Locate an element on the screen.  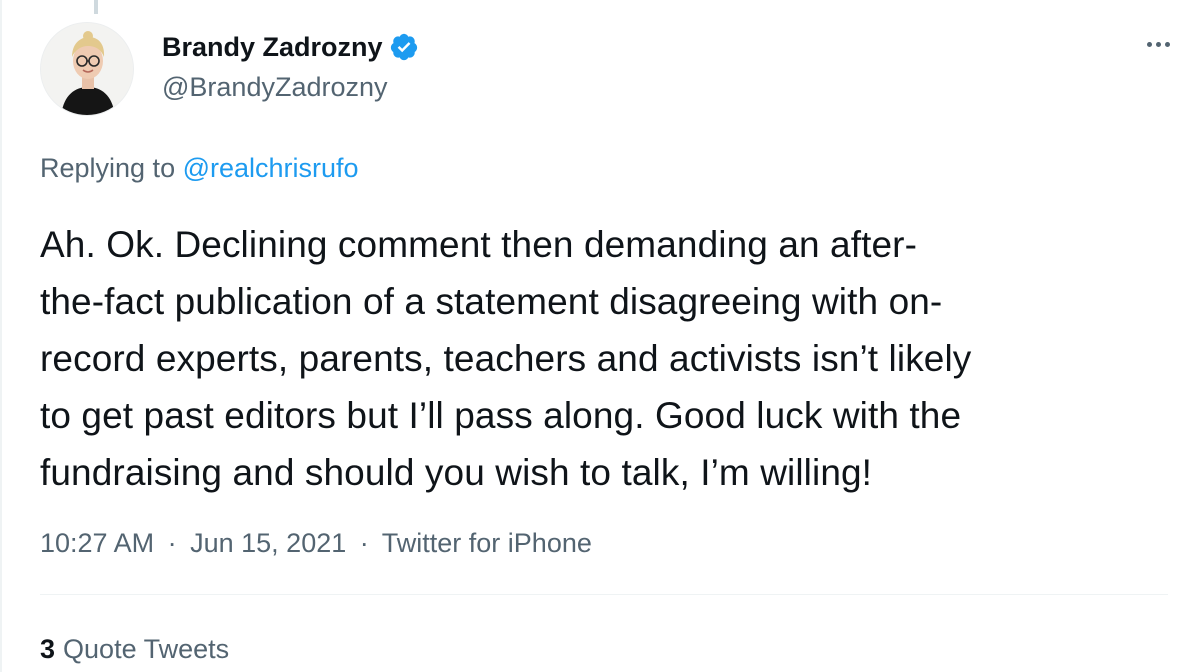
quote-tweets-link: 3 Quote Tweets is located at coordinates (134, 649).